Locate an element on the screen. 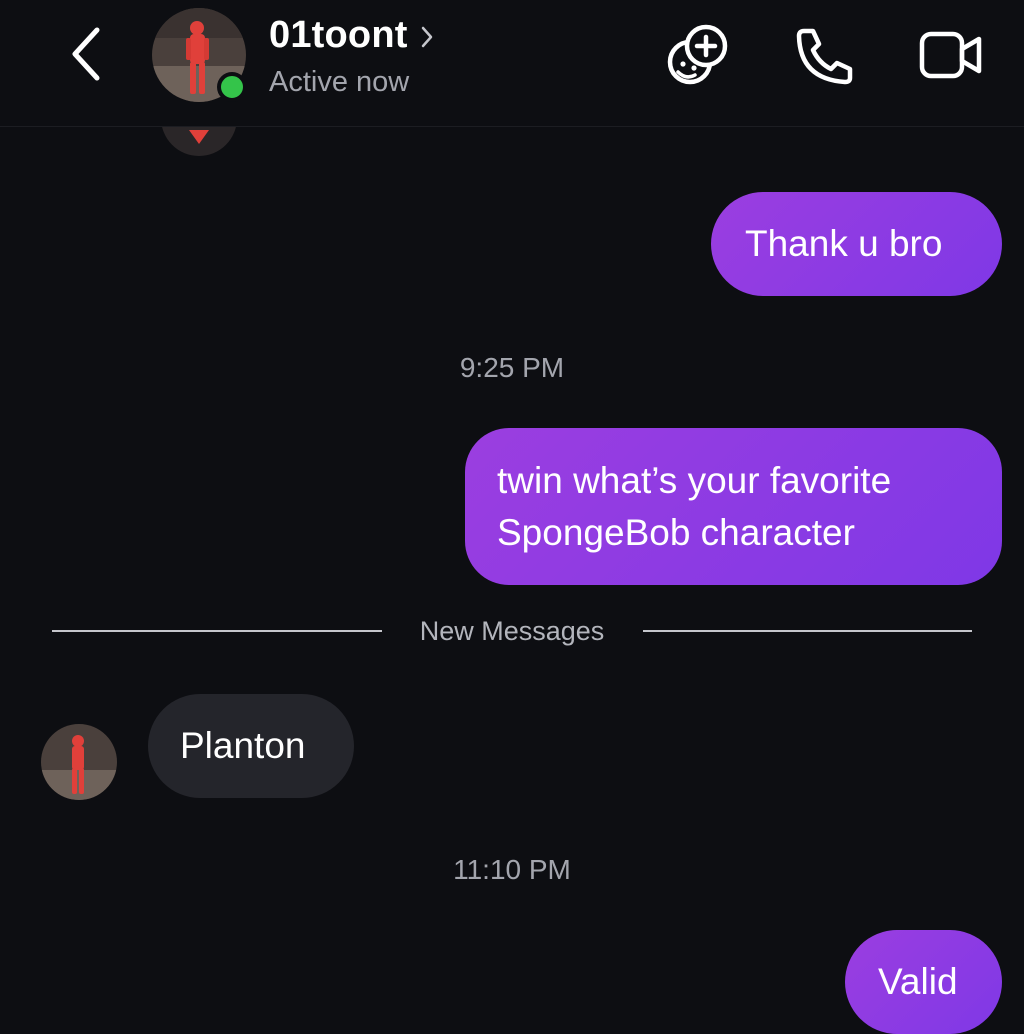  chat-header: 01toont Active now is located at coordinates (512, 63).